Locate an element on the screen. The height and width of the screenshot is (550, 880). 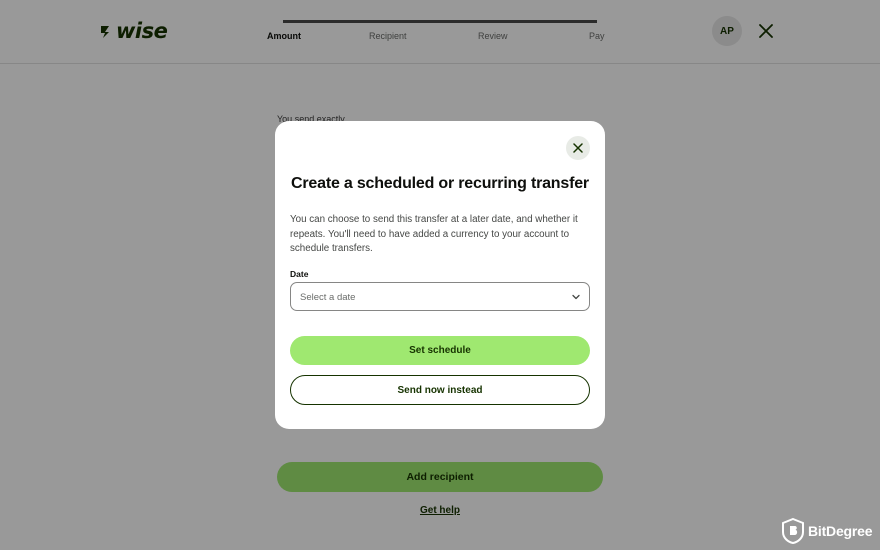
close-icon is located at coordinates (578, 148).